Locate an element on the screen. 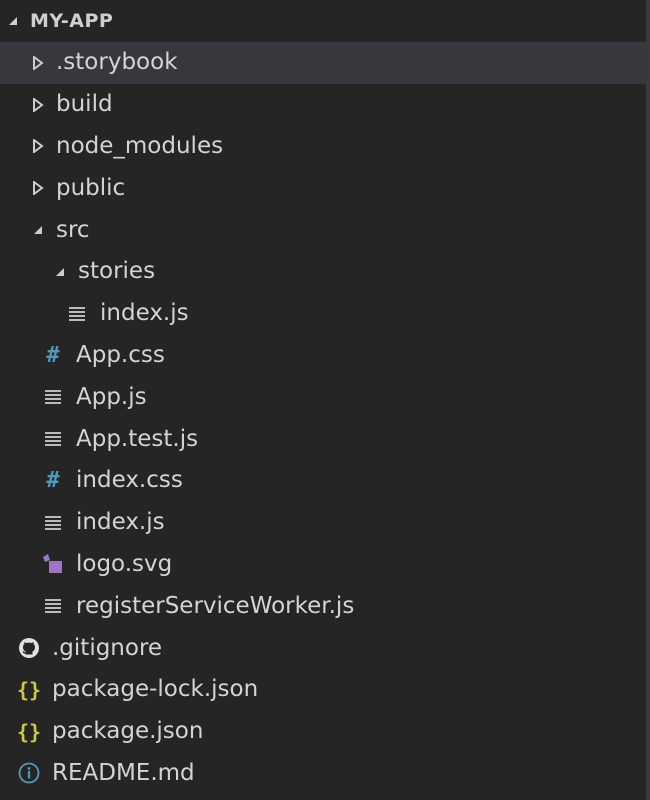 This screenshot has width=650, height=800. tree-item-label: stories is located at coordinates (117, 271).